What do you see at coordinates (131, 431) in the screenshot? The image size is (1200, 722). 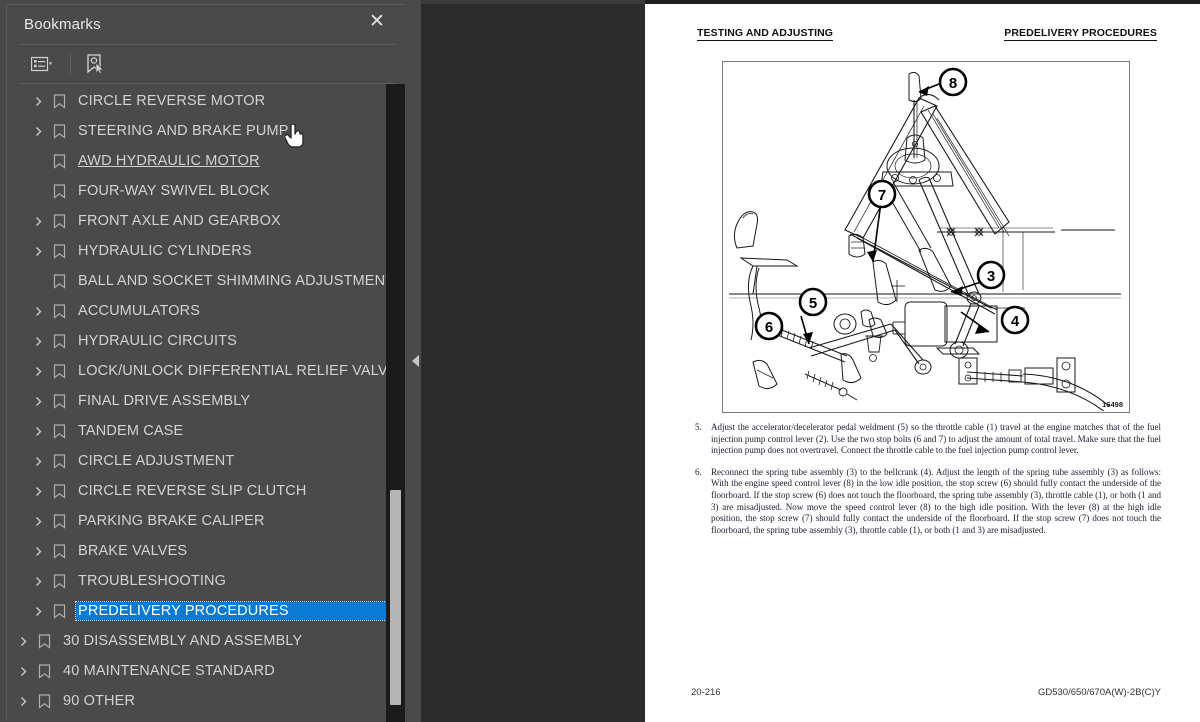 I see `bookmark-item-label: TANDEM CASE` at bounding box center [131, 431].